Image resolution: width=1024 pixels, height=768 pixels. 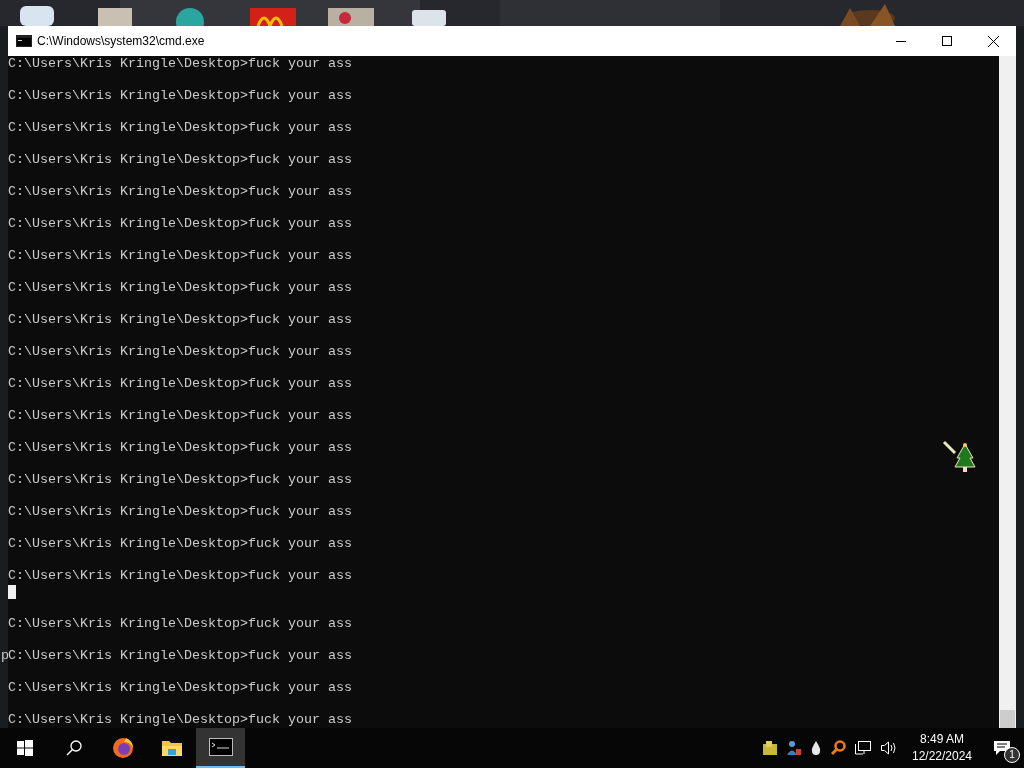 I want to click on clock: 8:49 AM 12/22/2024, so click(x=942, y=748).